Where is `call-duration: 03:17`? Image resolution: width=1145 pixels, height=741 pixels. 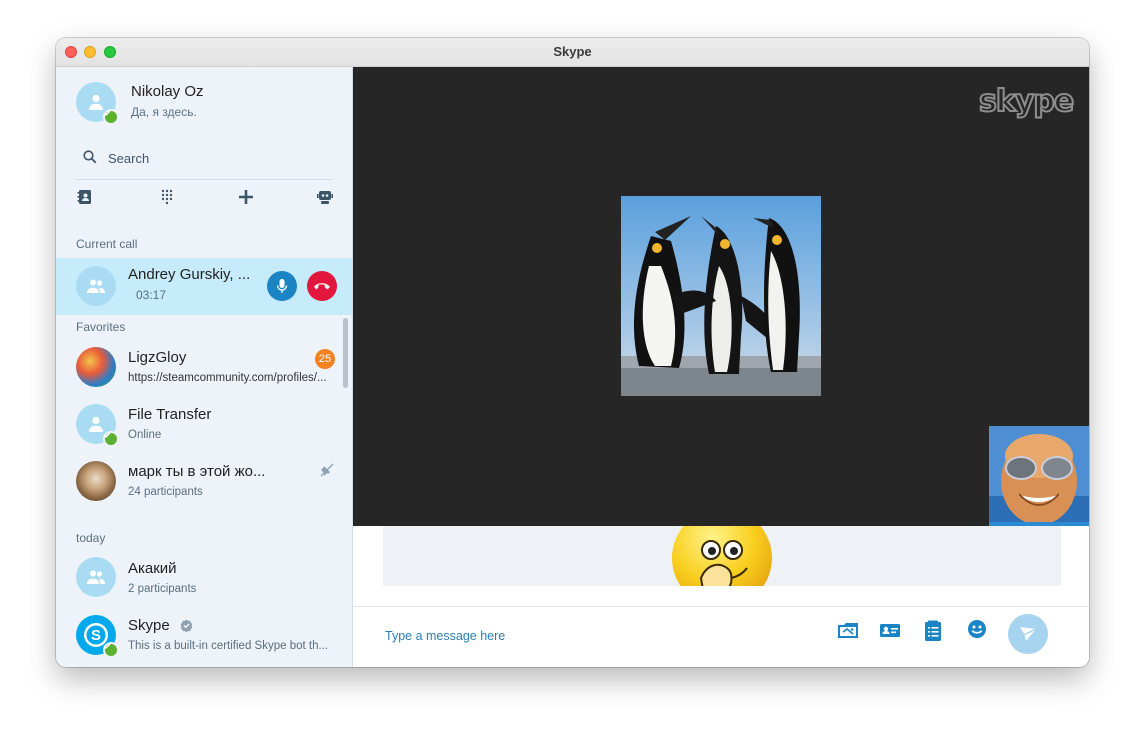 call-duration: 03:17 is located at coordinates (151, 295).